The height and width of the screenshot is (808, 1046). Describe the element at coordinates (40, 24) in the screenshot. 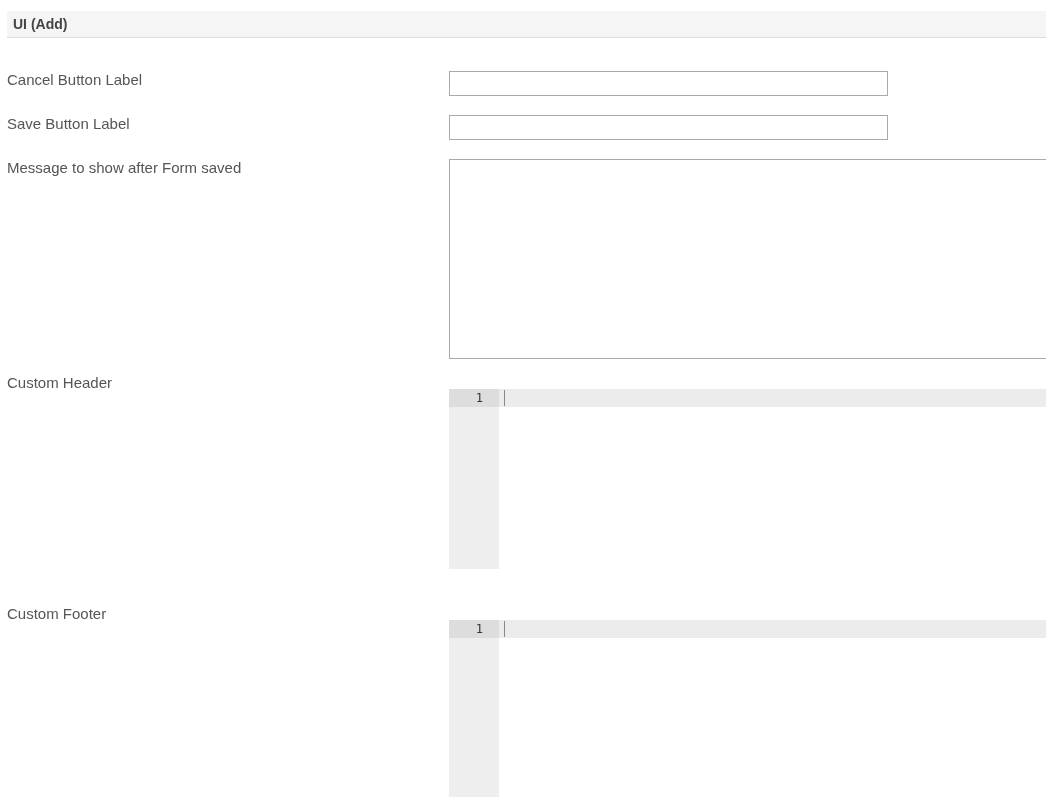

I see `section-title: UI (Add)` at that location.